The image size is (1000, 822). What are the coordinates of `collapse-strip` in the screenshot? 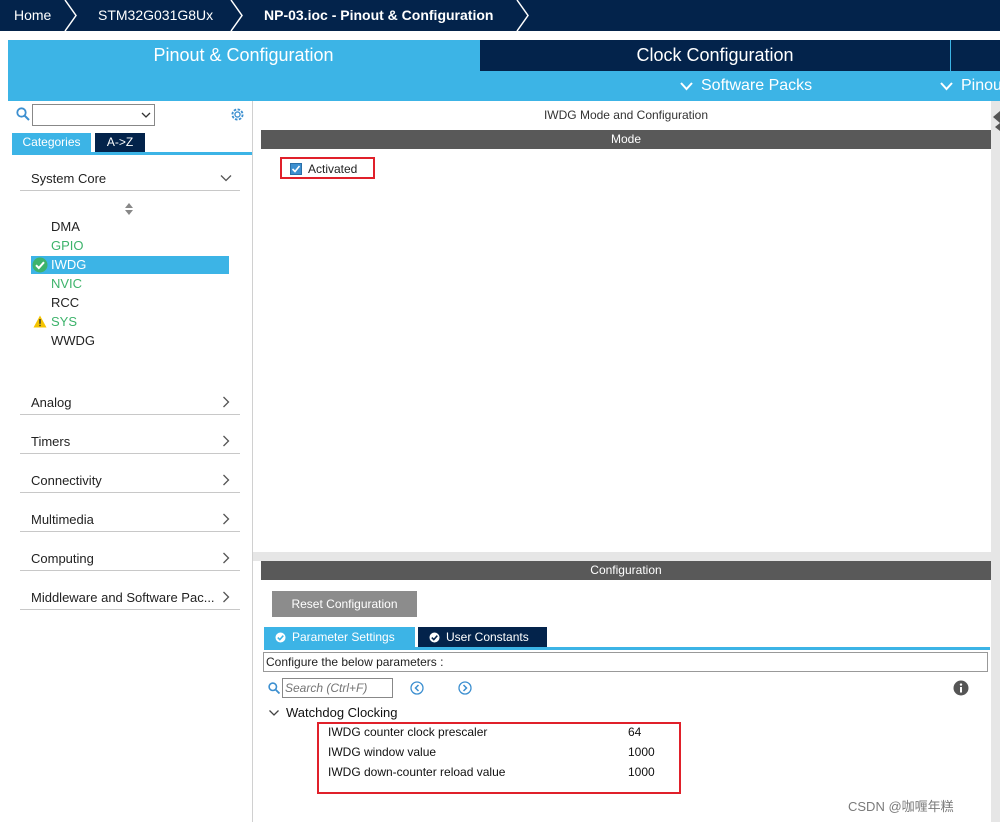 It's located at (995, 461).